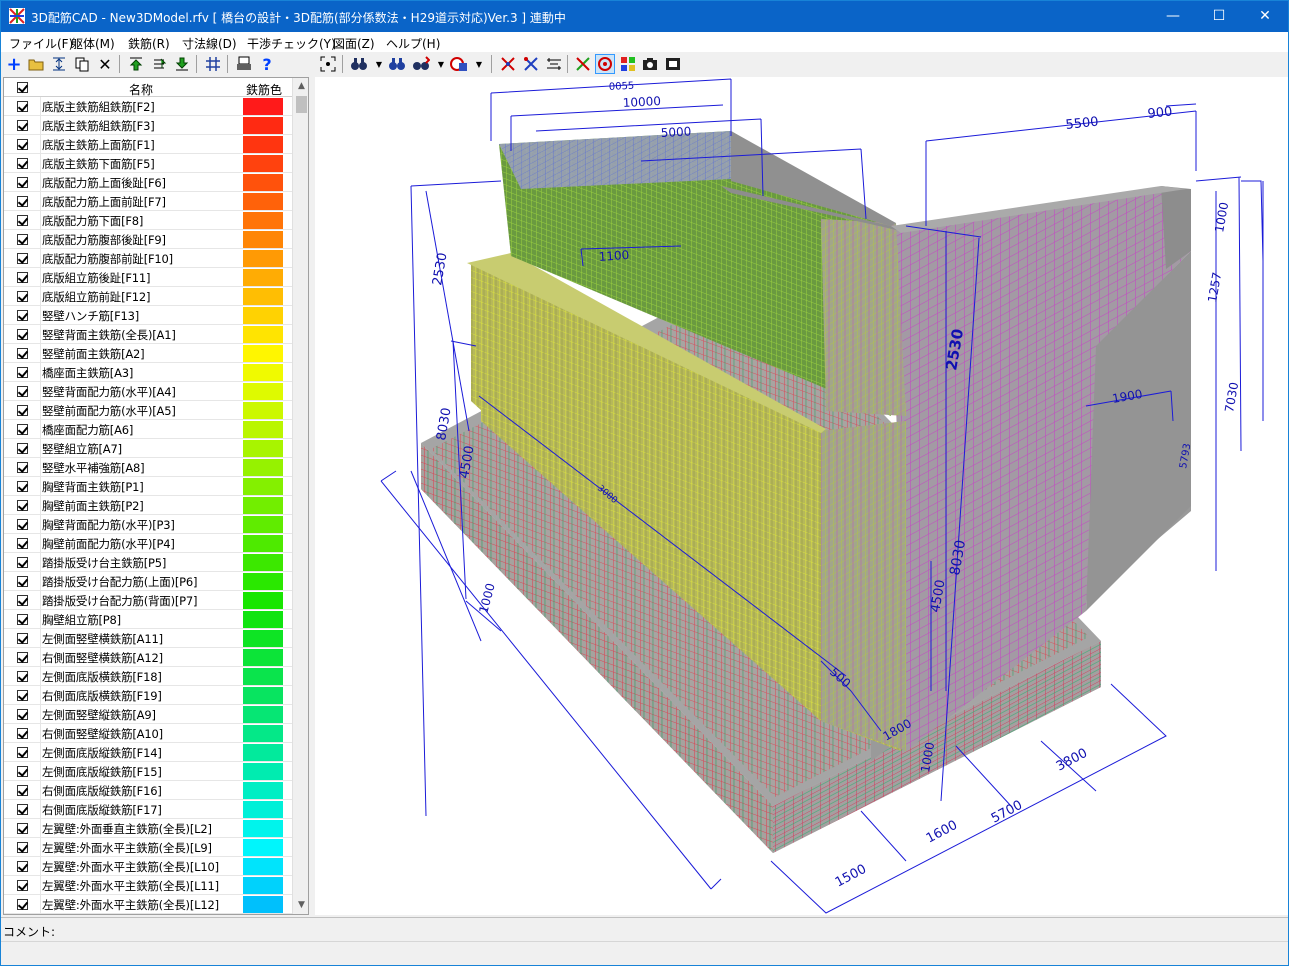 This screenshot has width=1289, height=966. I want to click on menu-dimension: 寸法線(D), so click(209, 43).